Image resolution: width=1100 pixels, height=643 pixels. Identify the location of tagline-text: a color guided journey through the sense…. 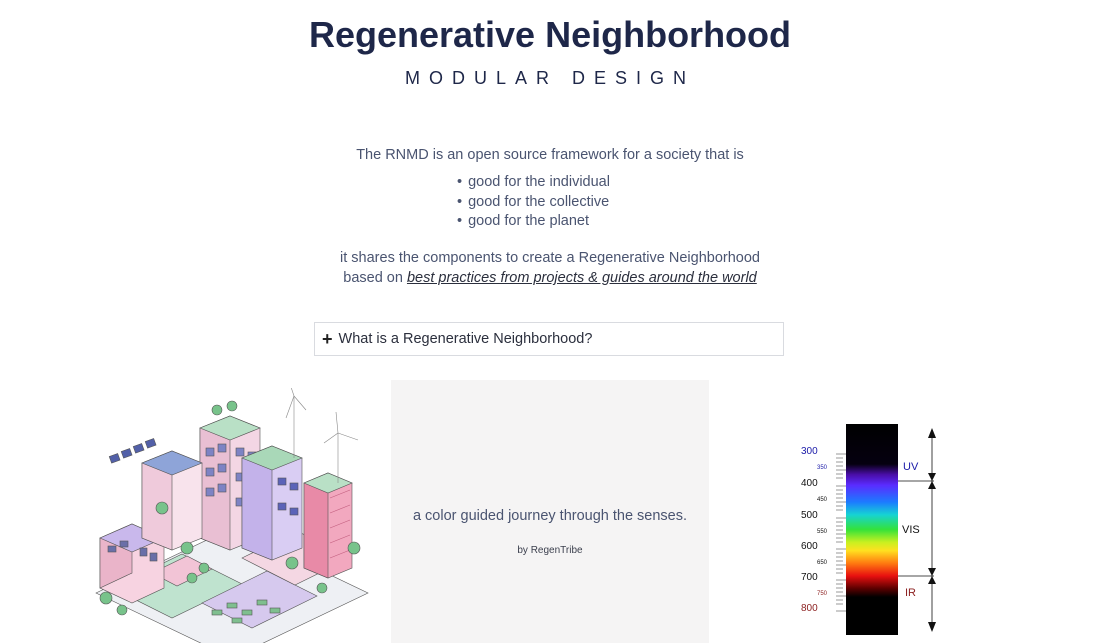
(550, 516).